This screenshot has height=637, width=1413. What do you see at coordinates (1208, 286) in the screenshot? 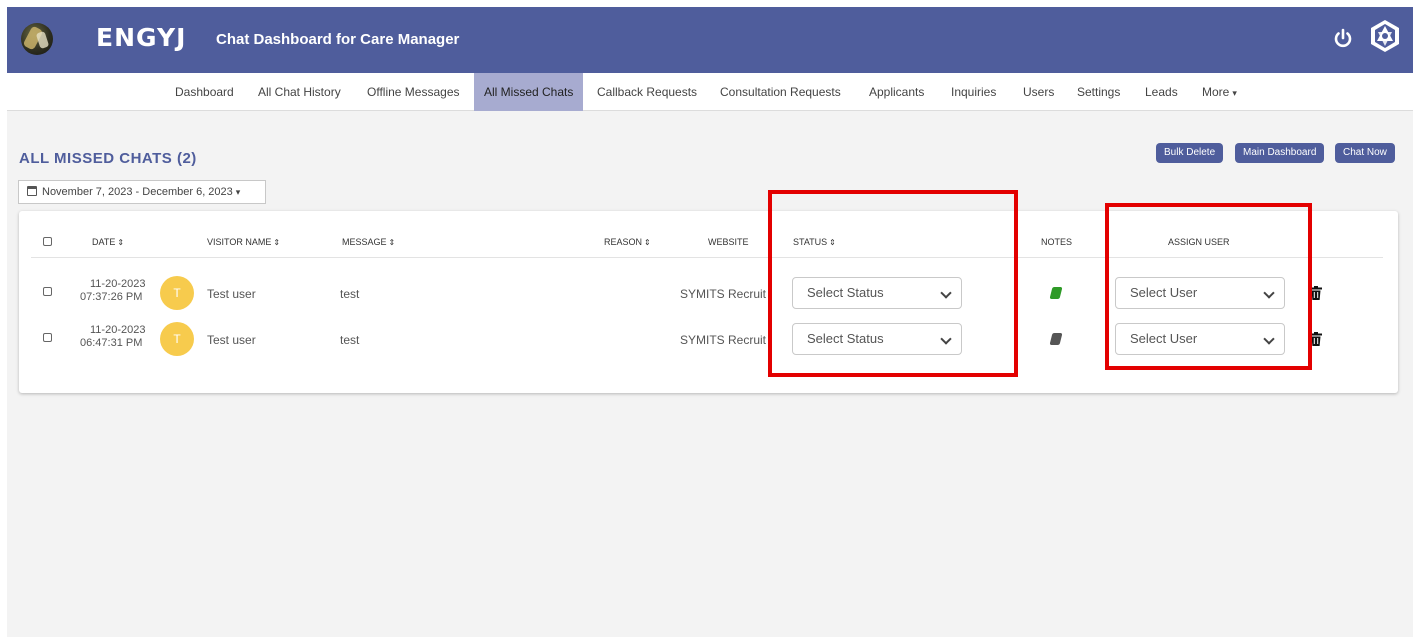
I see `assign-user-highlight-box` at bounding box center [1208, 286].